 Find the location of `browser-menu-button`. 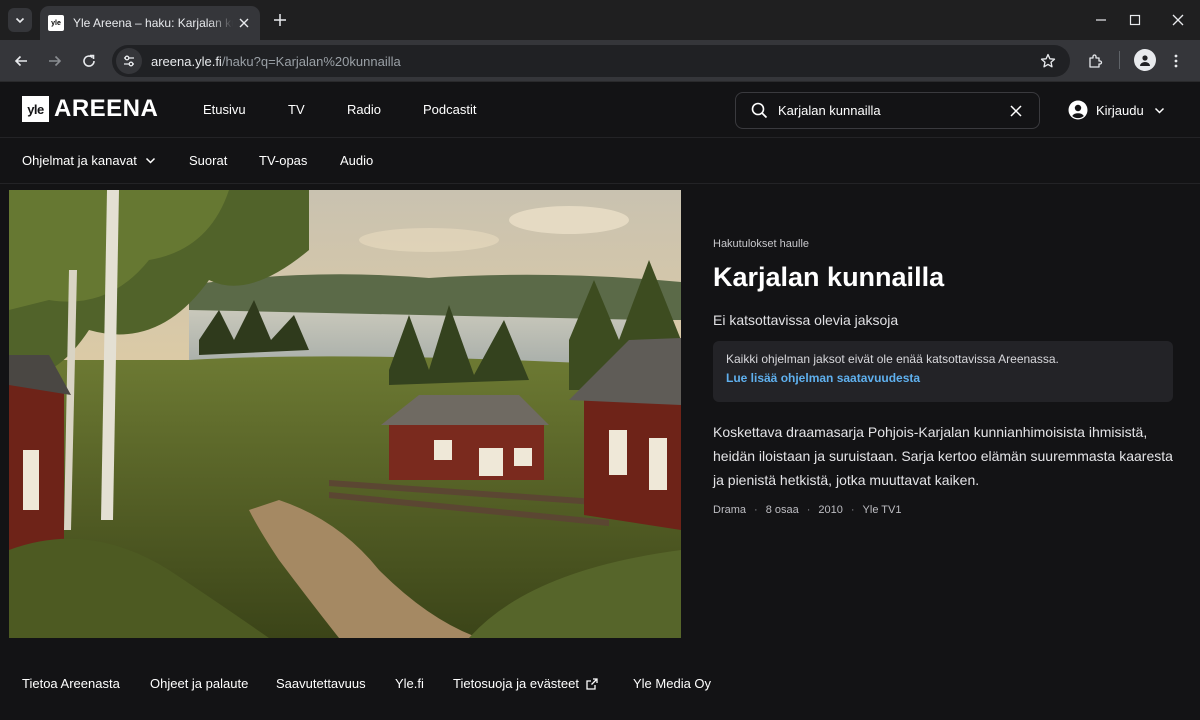

browser-menu-button is located at coordinates (1176, 61).